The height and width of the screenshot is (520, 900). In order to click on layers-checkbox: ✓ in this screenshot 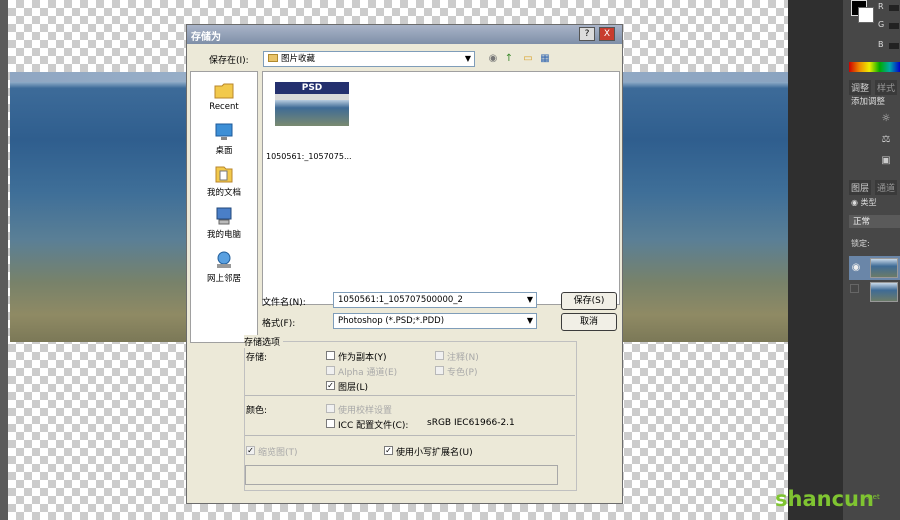, I will do `click(330, 385)`.